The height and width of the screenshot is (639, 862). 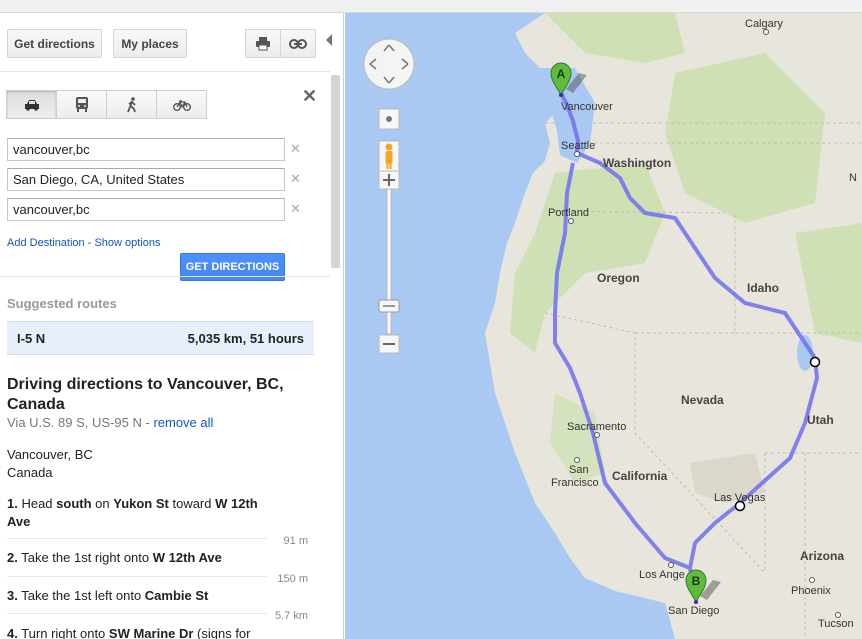 I want to click on map-label-portland: Portland, so click(x=568, y=213).